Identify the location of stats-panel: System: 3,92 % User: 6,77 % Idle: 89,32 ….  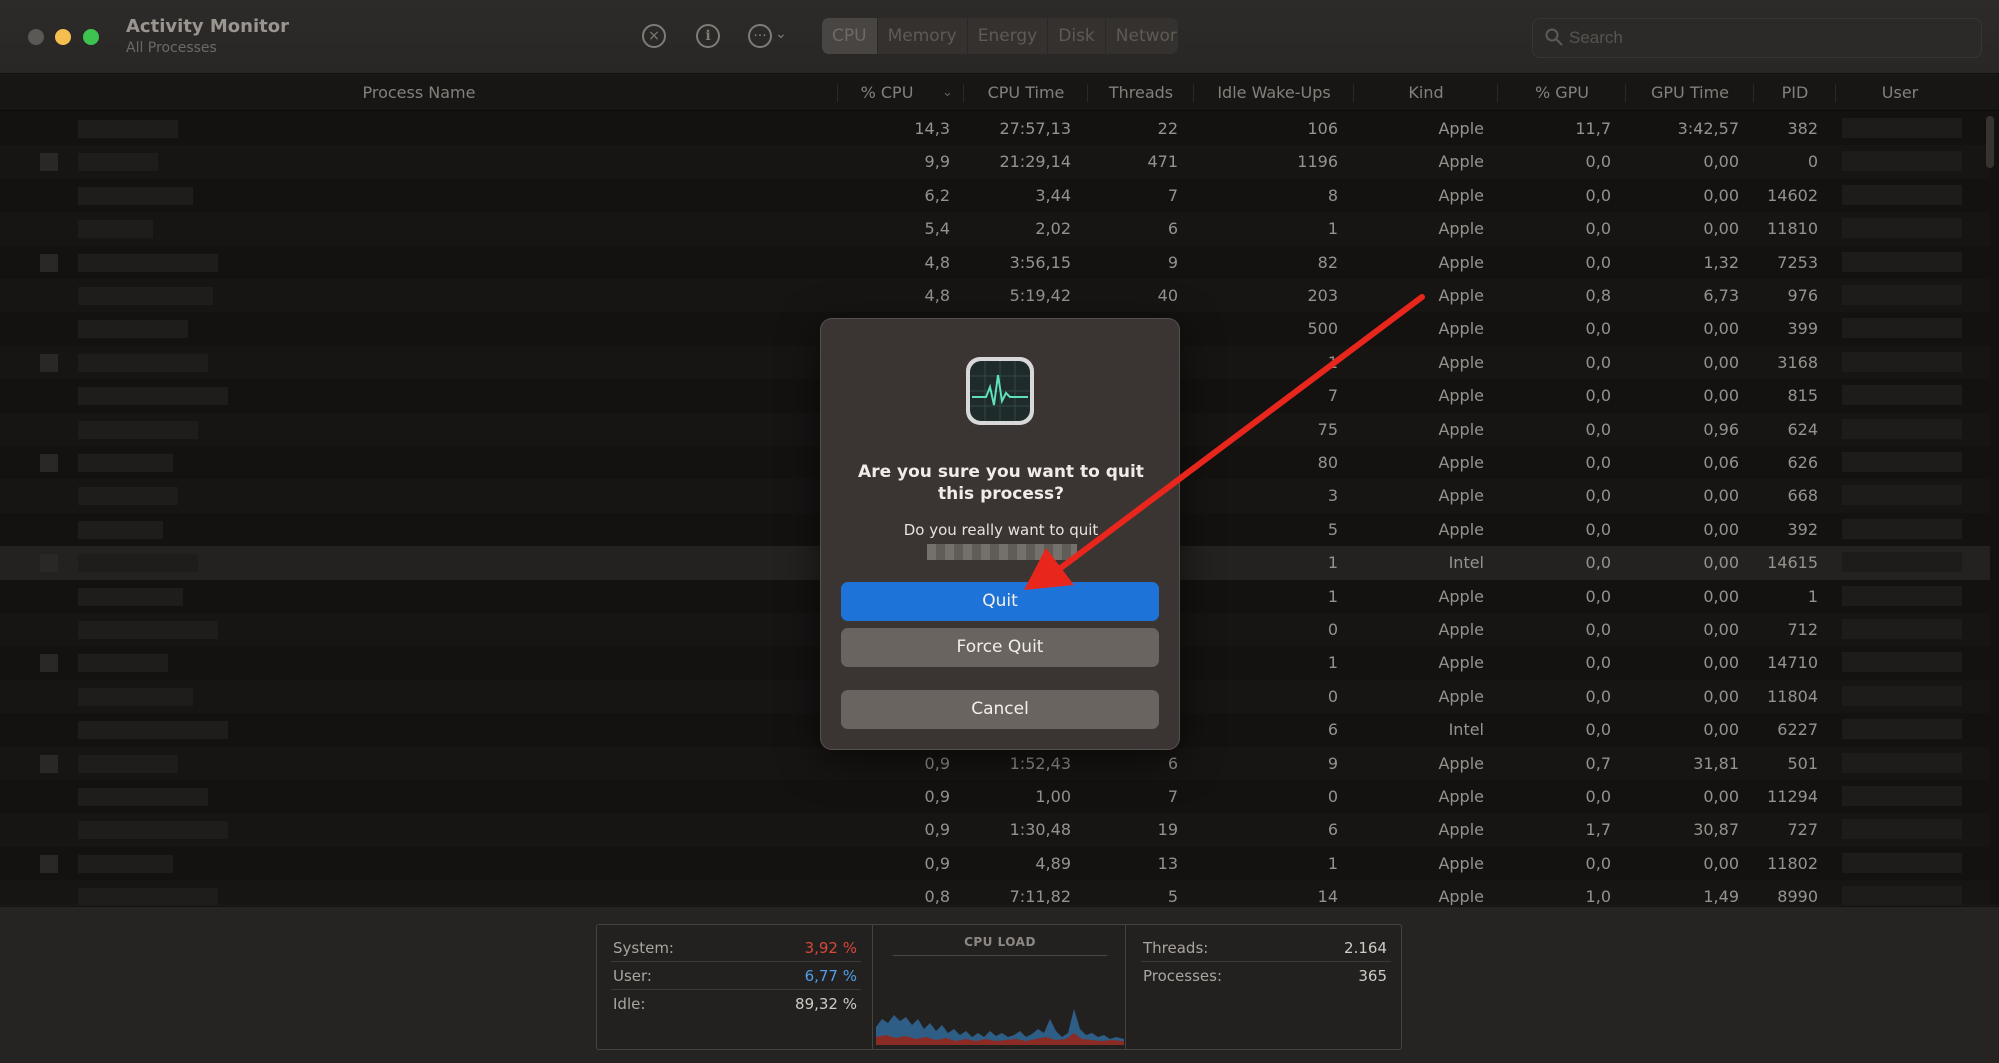
(999, 984).